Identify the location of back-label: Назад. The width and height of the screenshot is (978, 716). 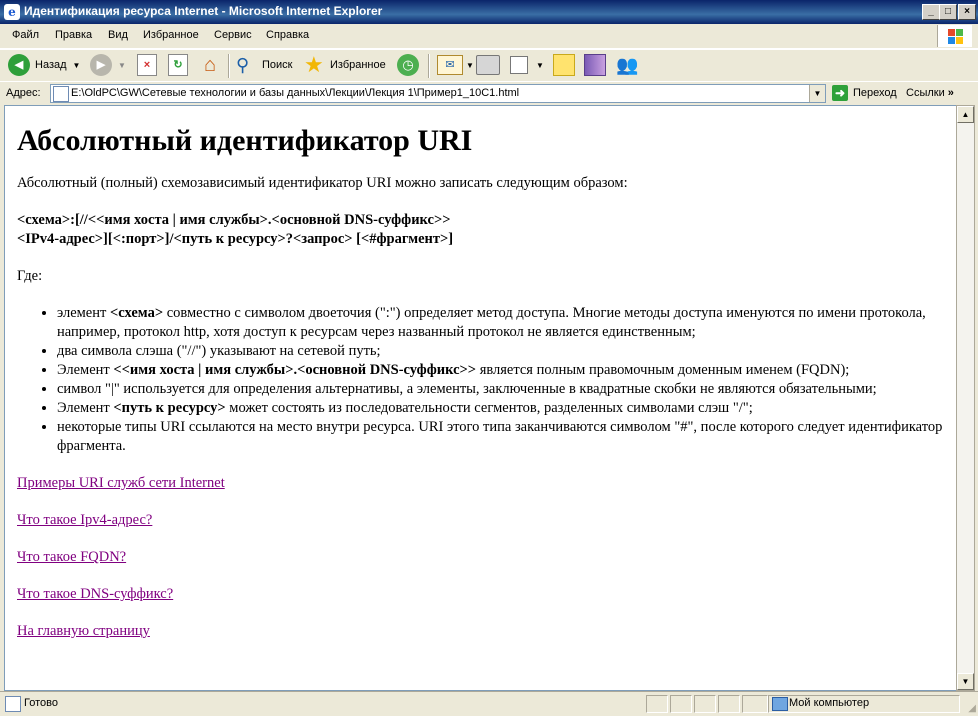
(51, 65).